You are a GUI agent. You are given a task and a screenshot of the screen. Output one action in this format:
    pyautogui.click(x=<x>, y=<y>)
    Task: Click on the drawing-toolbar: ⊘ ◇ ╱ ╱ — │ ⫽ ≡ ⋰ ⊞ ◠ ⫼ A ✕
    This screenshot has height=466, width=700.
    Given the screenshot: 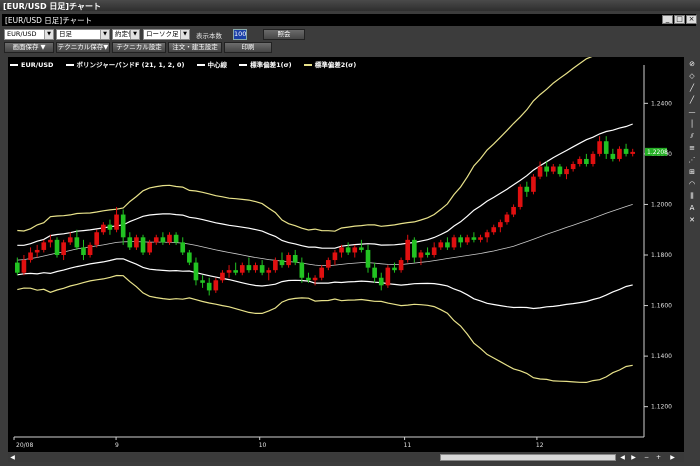 What is the action you would take?
    pyautogui.click(x=692, y=254)
    